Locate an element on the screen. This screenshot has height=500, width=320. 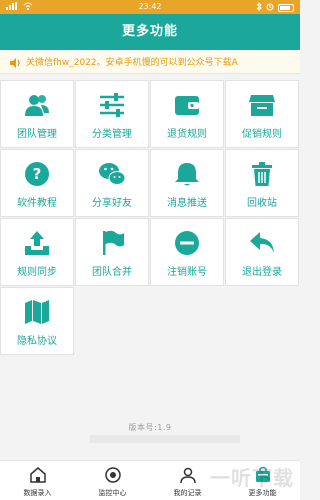
menu-recycle-bin: 回收站 is located at coordinates (262, 183).